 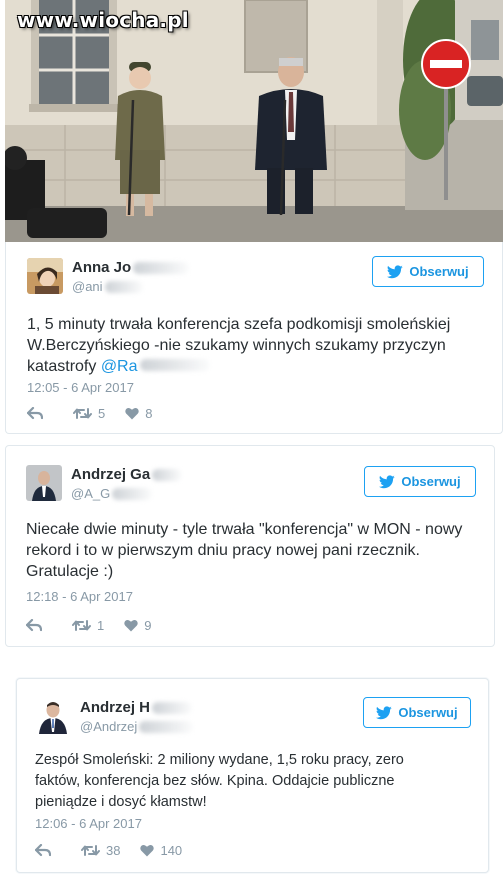 What do you see at coordinates (113, 850) in the screenshot?
I see `retweet-count: 38` at bounding box center [113, 850].